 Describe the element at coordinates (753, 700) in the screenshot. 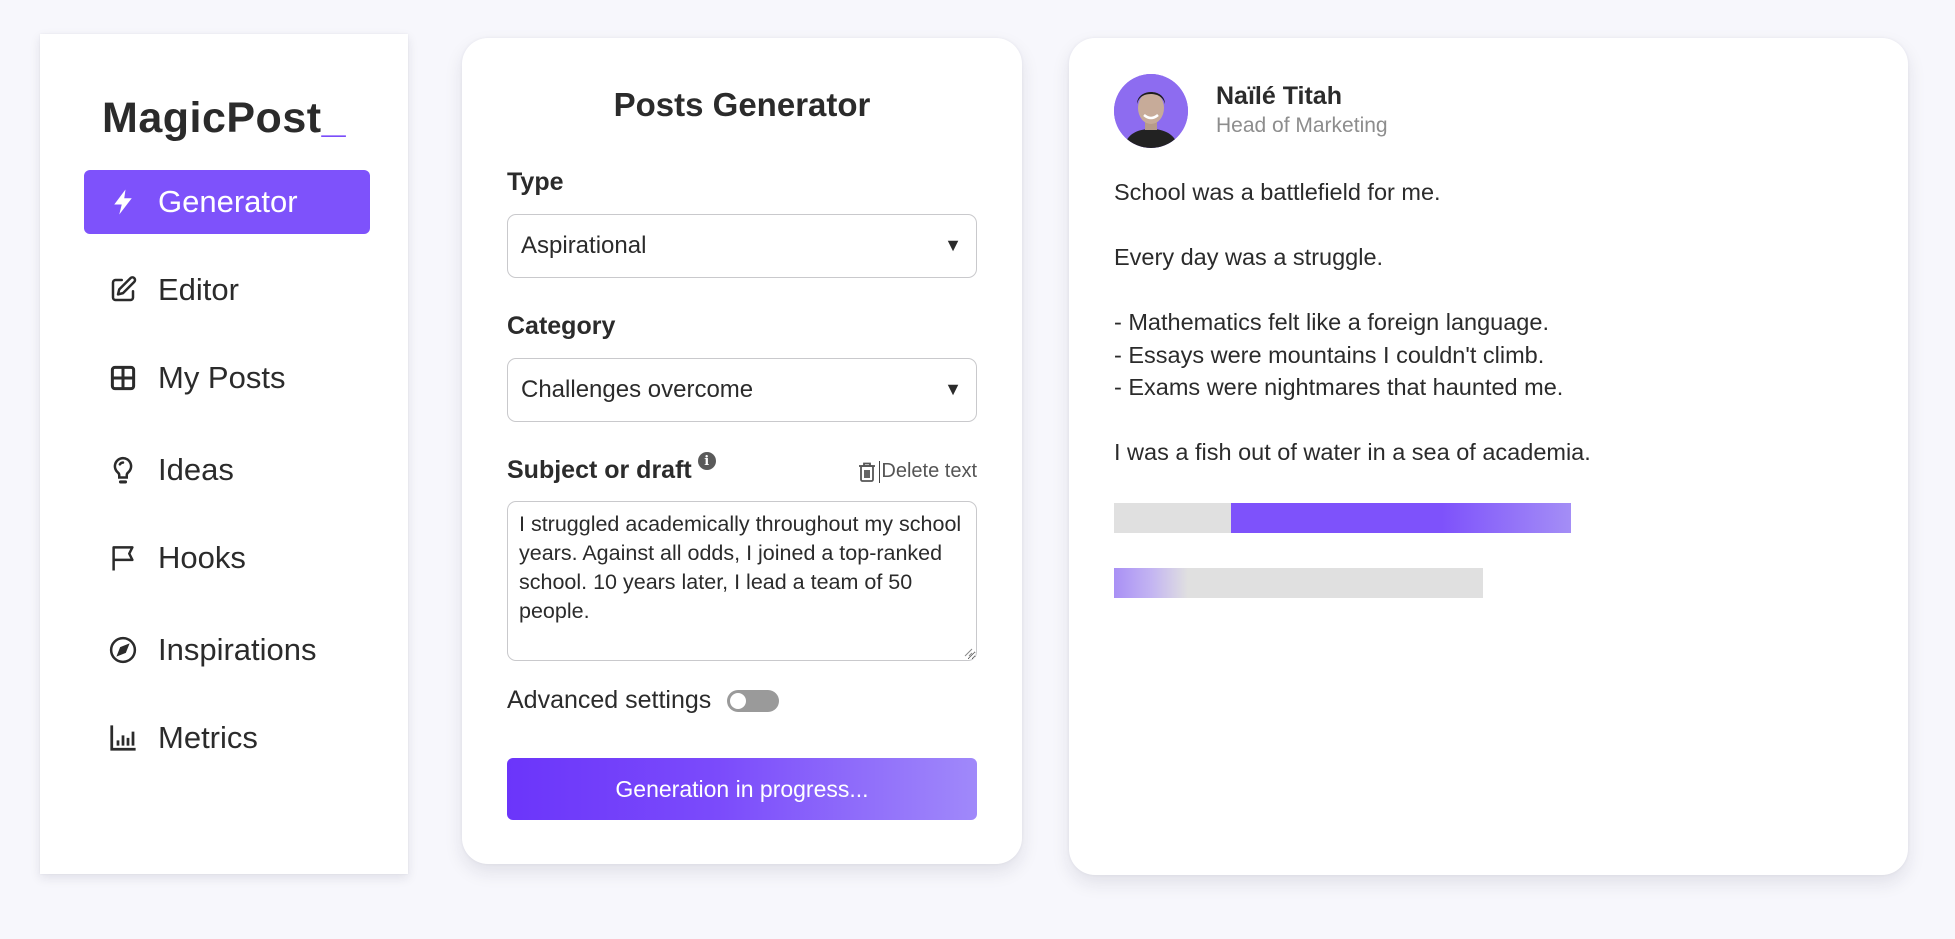

I see `advanced-settings-toggle` at that location.